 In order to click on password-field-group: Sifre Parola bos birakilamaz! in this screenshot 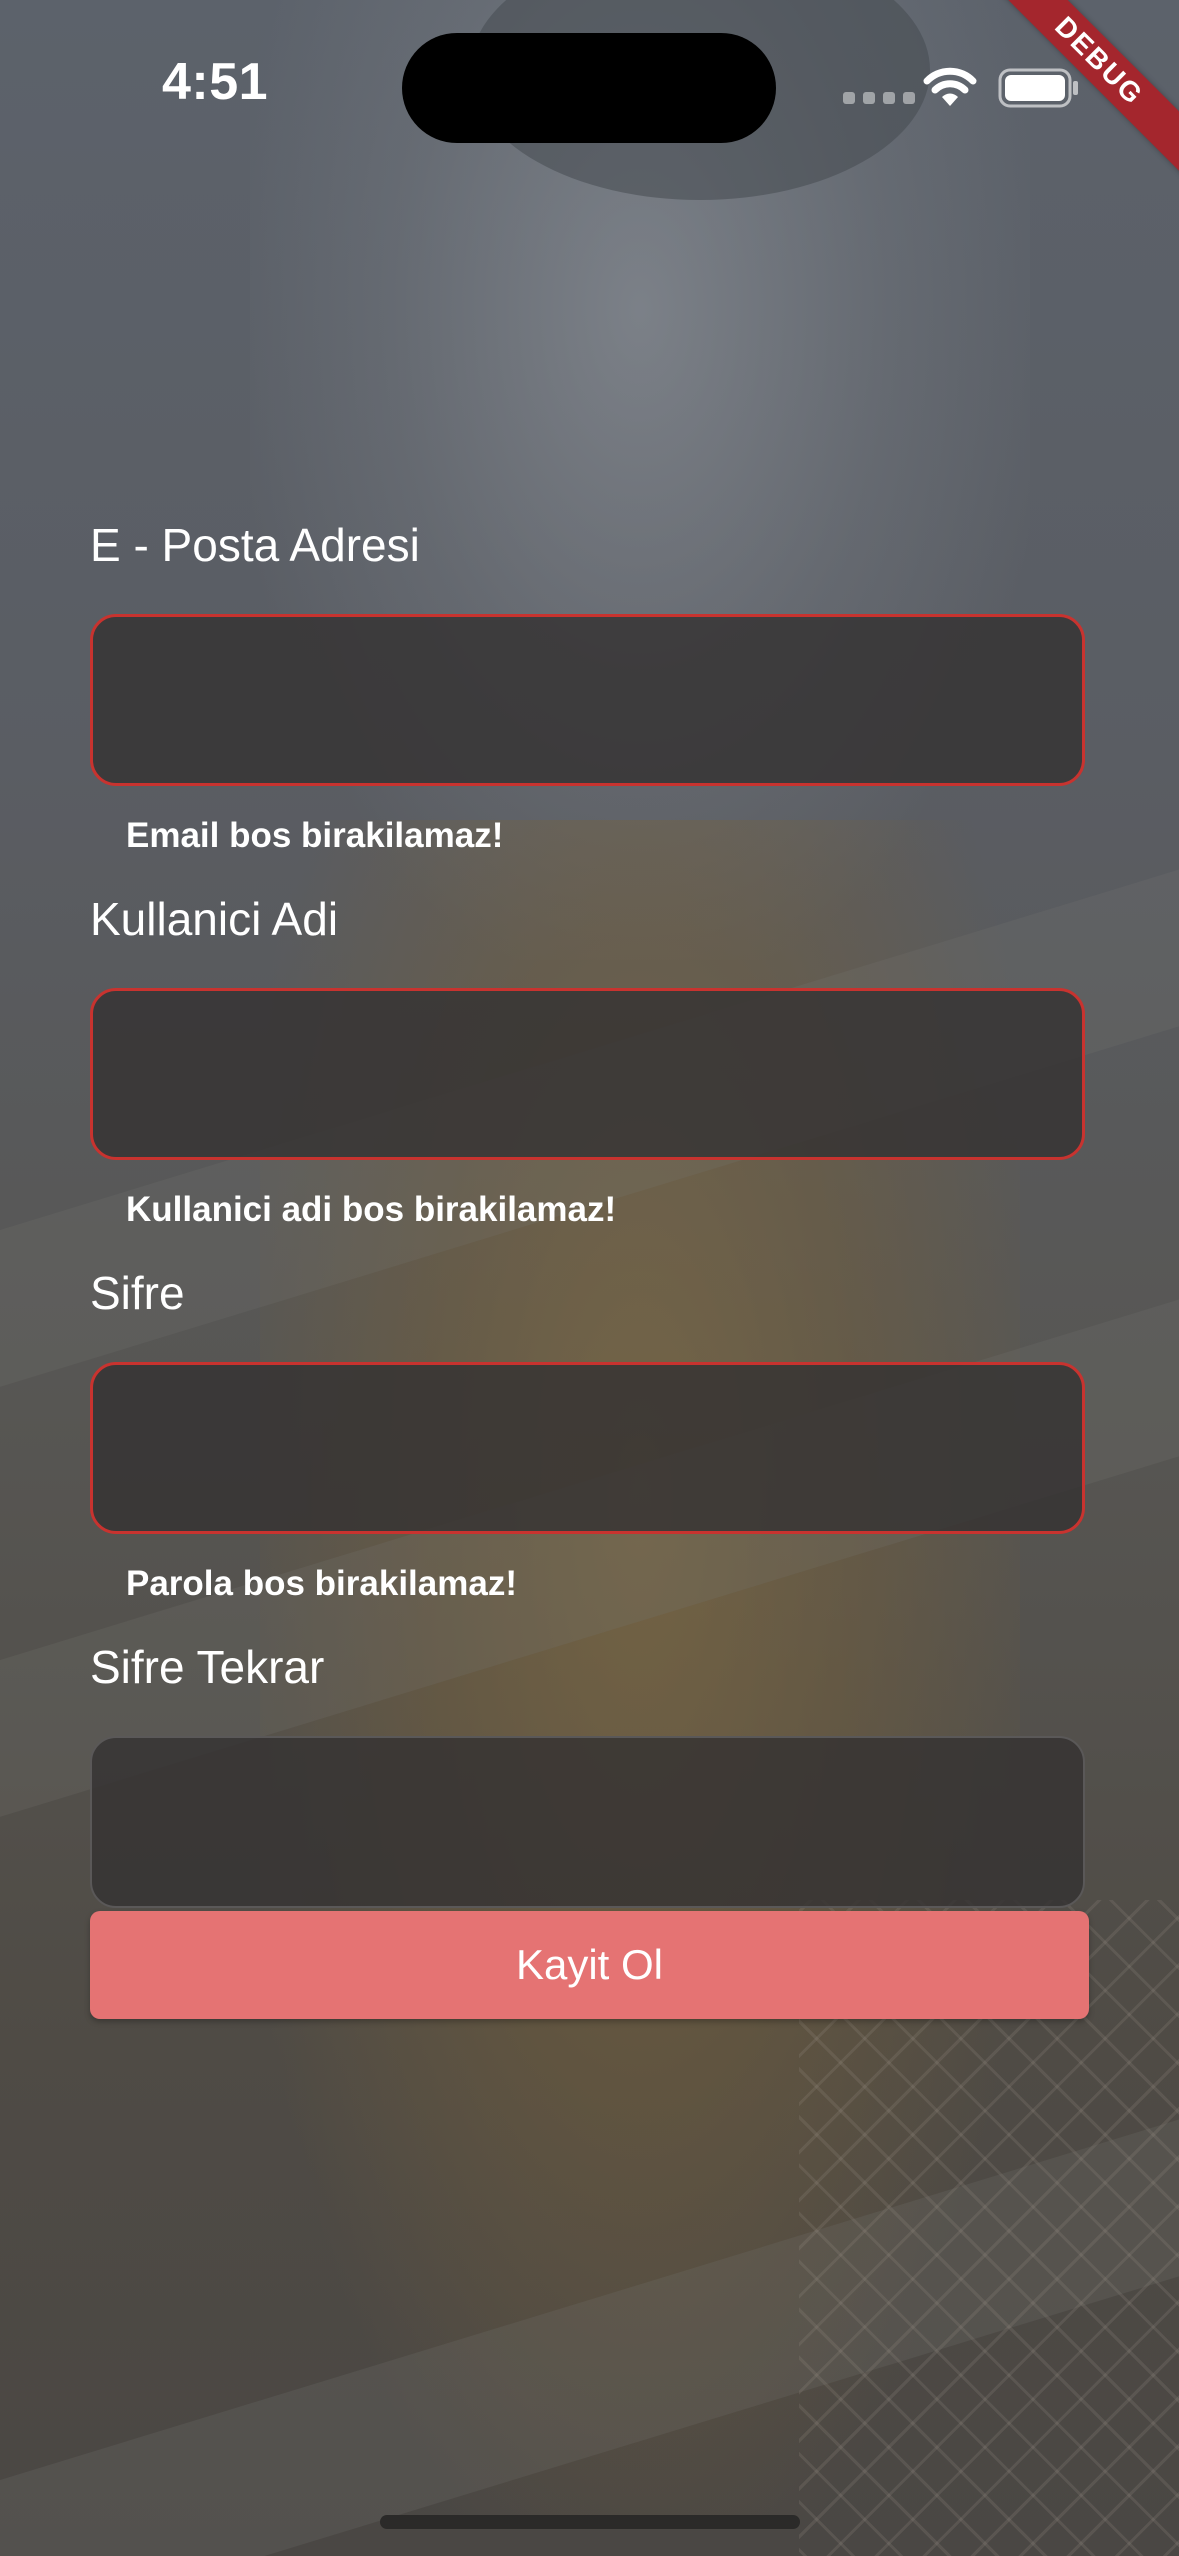, I will do `click(589, 1436)`.